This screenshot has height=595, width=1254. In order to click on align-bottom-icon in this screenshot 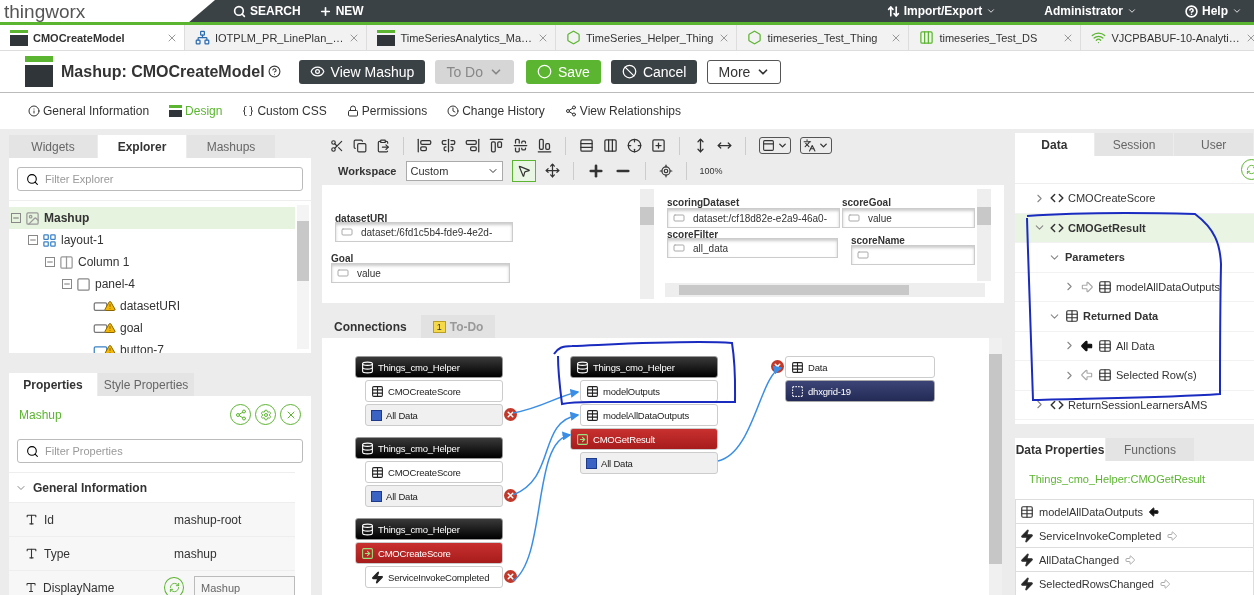, I will do `click(544, 145)`.